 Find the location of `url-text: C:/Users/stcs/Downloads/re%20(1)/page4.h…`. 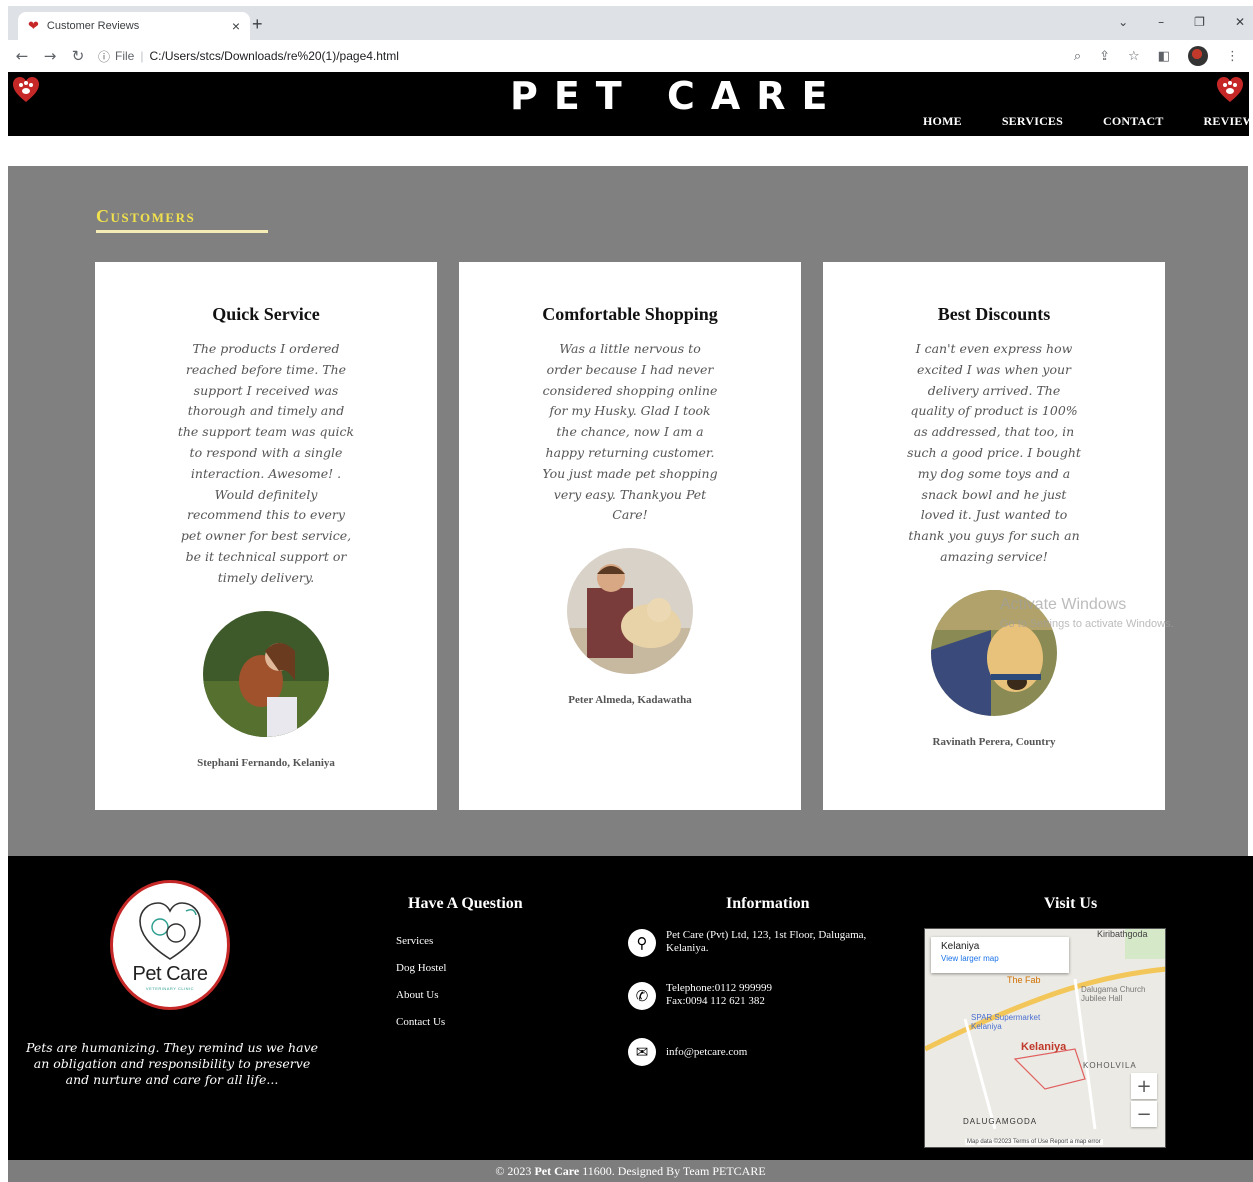

url-text: C:/Users/stcs/Downloads/re%20(1)/page4.h… is located at coordinates (273, 56).